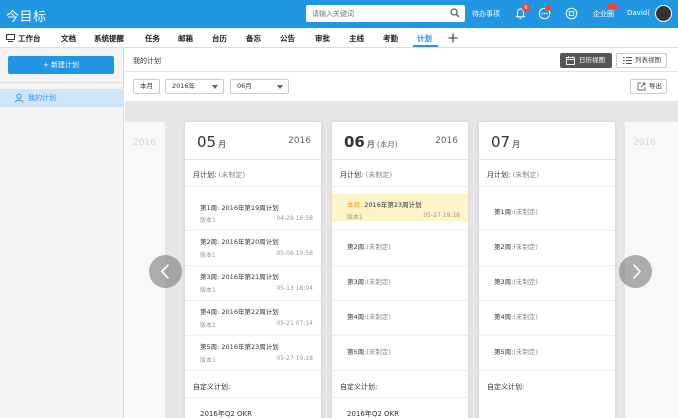  Describe the element at coordinates (356, 38) in the screenshot. I see `tab-mainline: 主线` at that location.